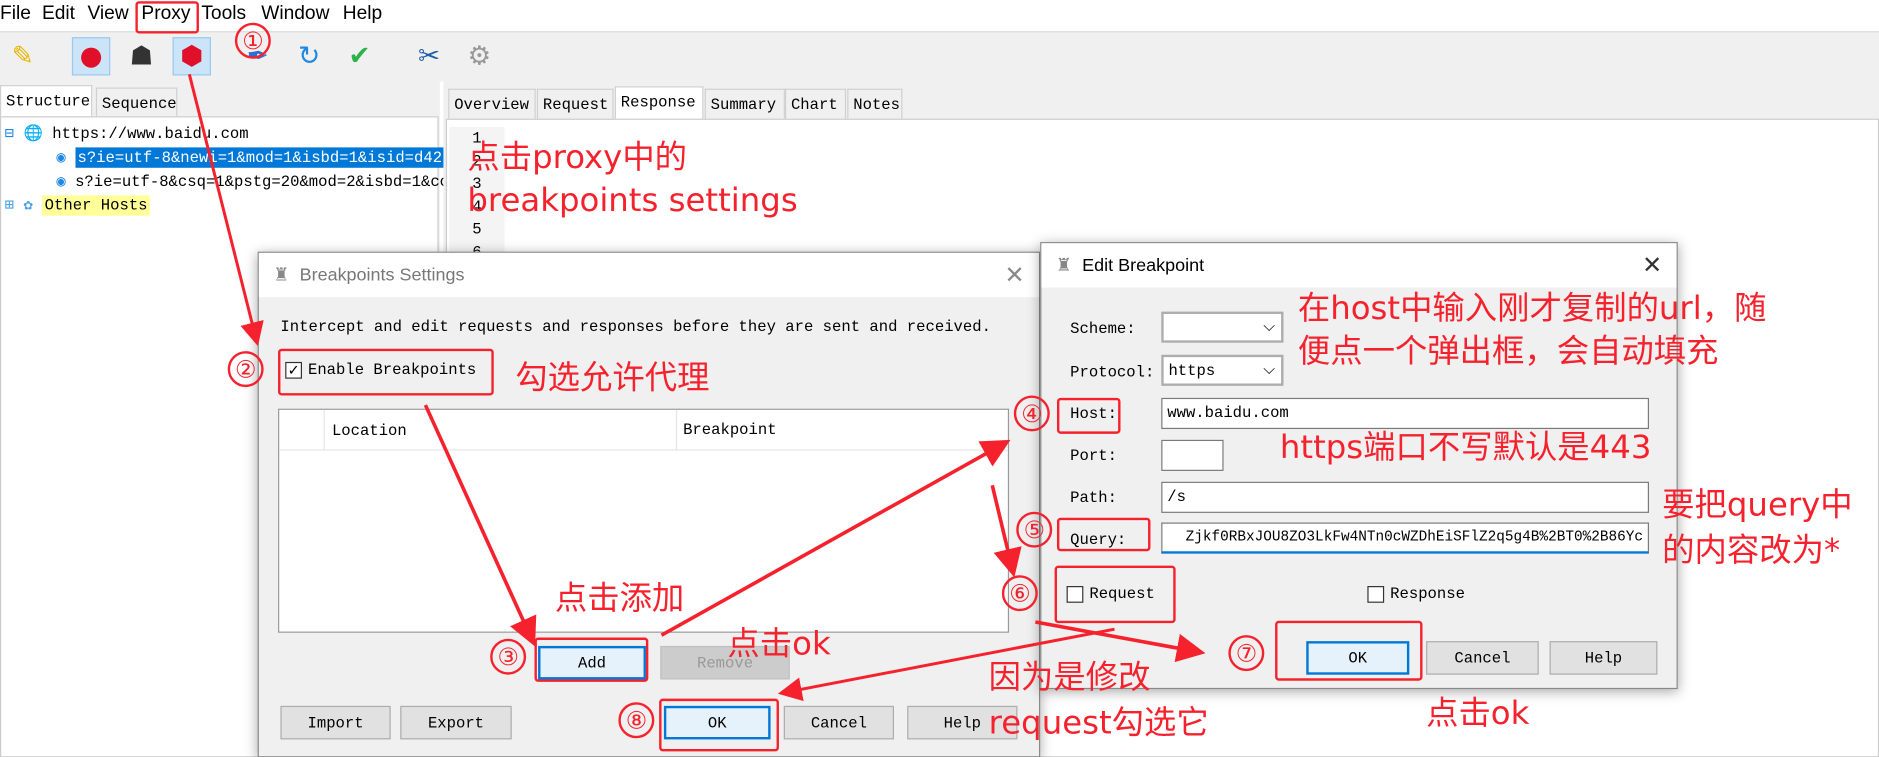 Image resolution: width=1879 pixels, height=757 pixels. Describe the element at coordinates (260, 157) in the screenshot. I see `item-label: s?ie=utf-8&newi=1&mod=1&isbd=1&isid=d42` at that location.